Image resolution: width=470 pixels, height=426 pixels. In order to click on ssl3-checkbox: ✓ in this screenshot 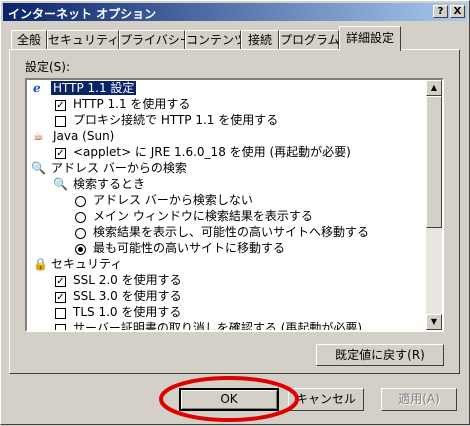, I will do `click(60, 297)`.